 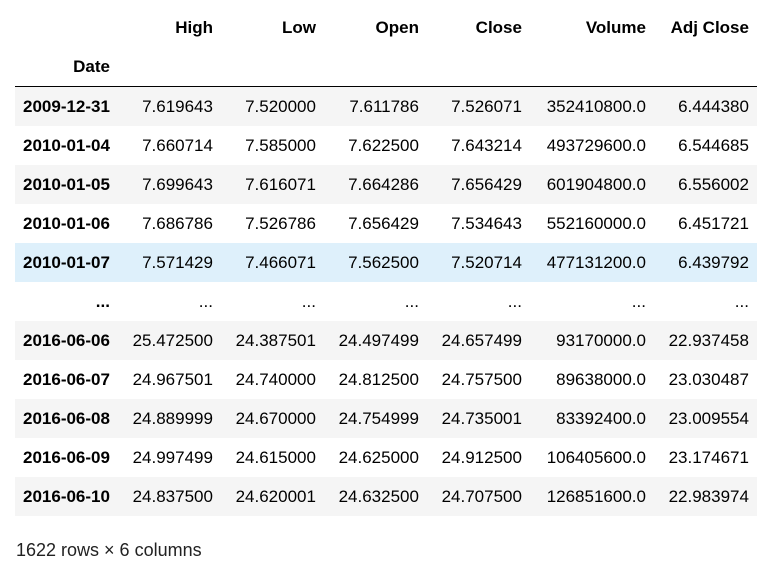 What do you see at coordinates (386, 67) in the screenshot?
I see `index-name-row: Date` at bounding box center [386, 67].